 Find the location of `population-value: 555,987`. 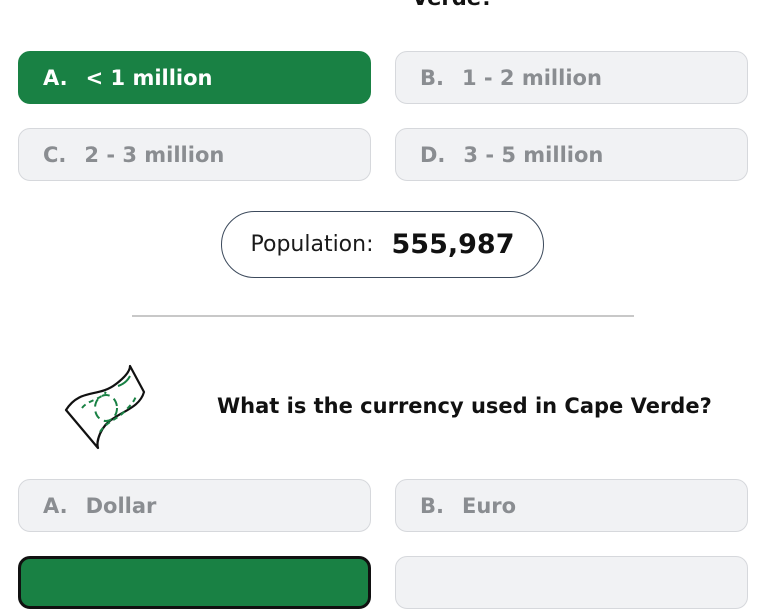

population-value: 555,987 is located at coordinates (453, 244).